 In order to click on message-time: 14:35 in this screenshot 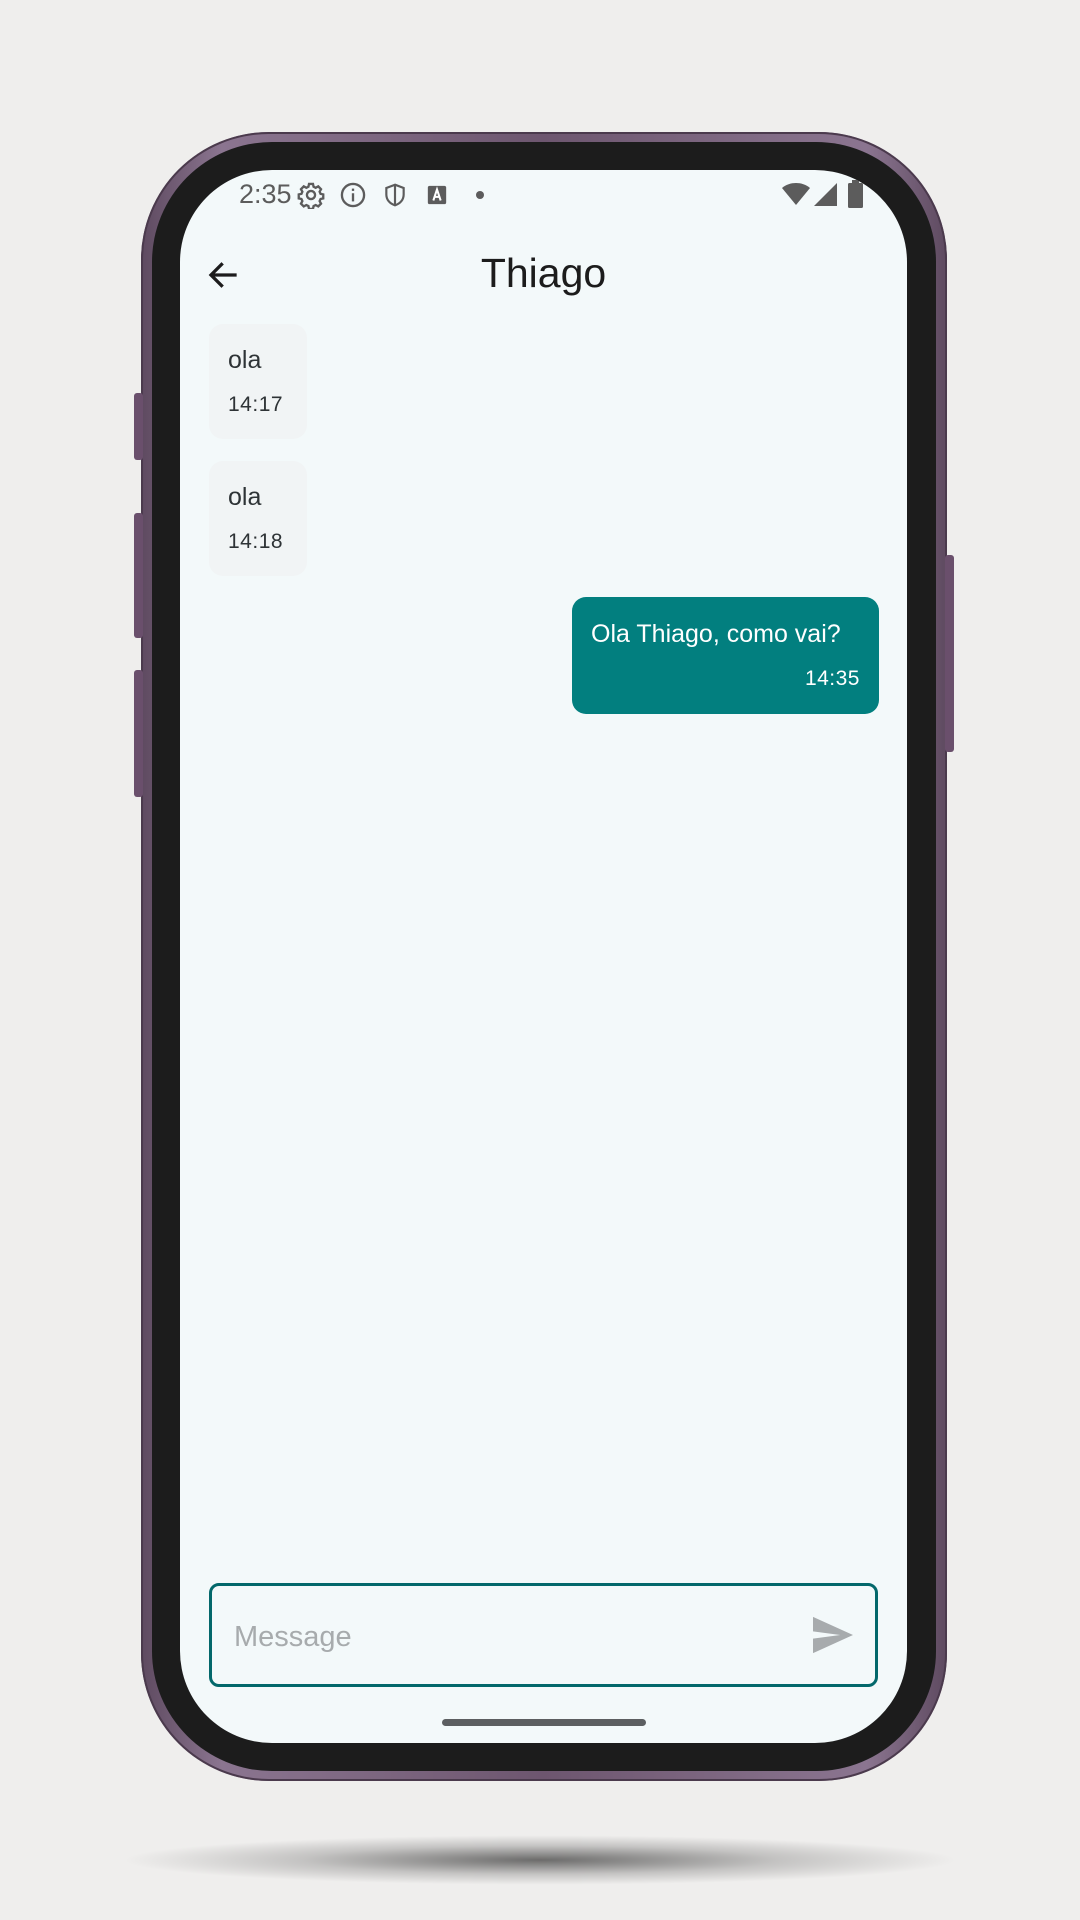, I will do `click(832, 678)`.